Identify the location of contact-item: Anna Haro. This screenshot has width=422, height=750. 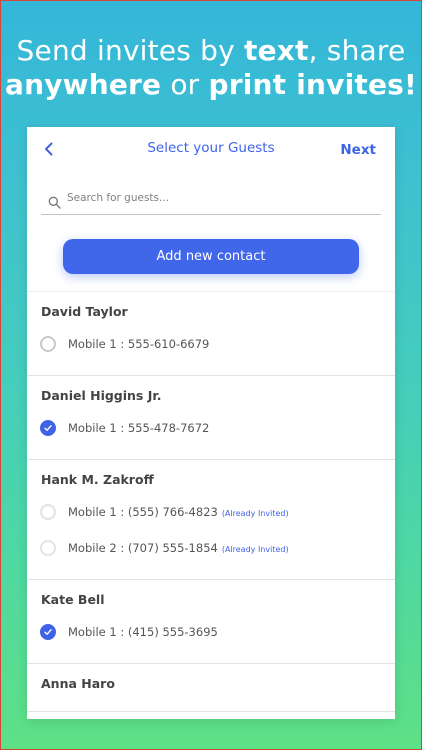
(211, 688).